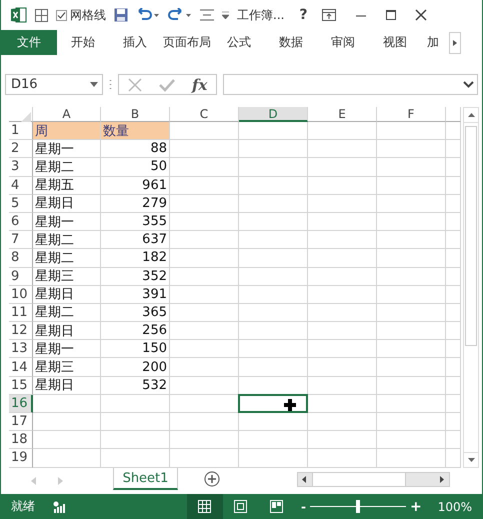 The image size is (483, 519). Describe the element at coordinates (468, 84) in the screenshot. I see `expand-icon` at that location.